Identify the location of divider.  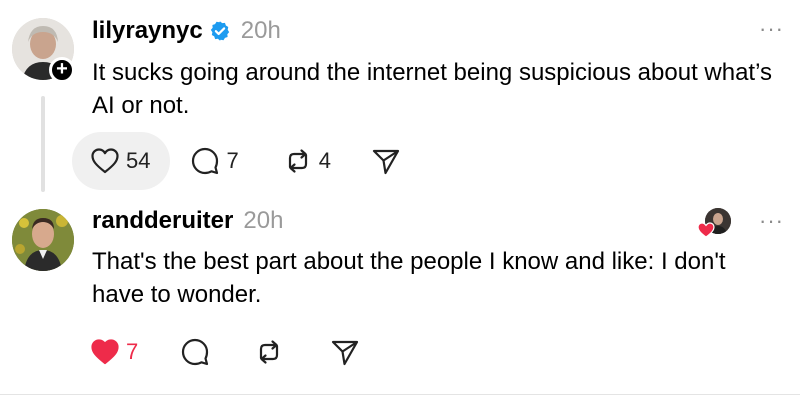
(400, 394).